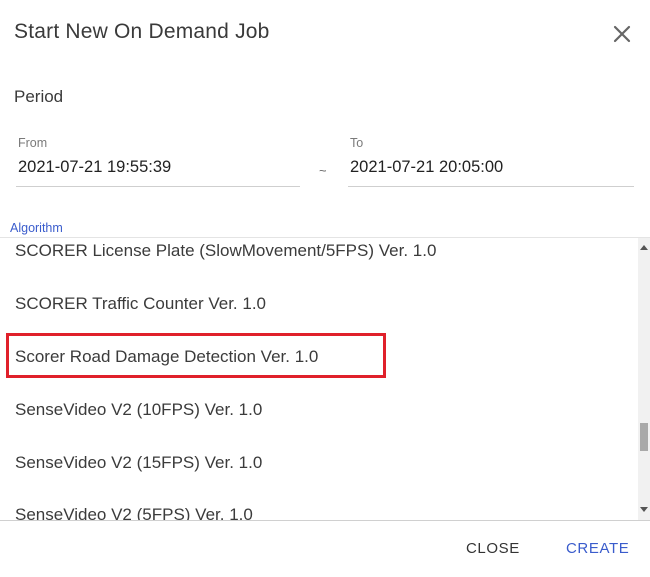 This screenshot has width=650, height=577. Describe the element at coordinates (597, 548) in the screenshot. I see `create-button: CREATE` at that location.